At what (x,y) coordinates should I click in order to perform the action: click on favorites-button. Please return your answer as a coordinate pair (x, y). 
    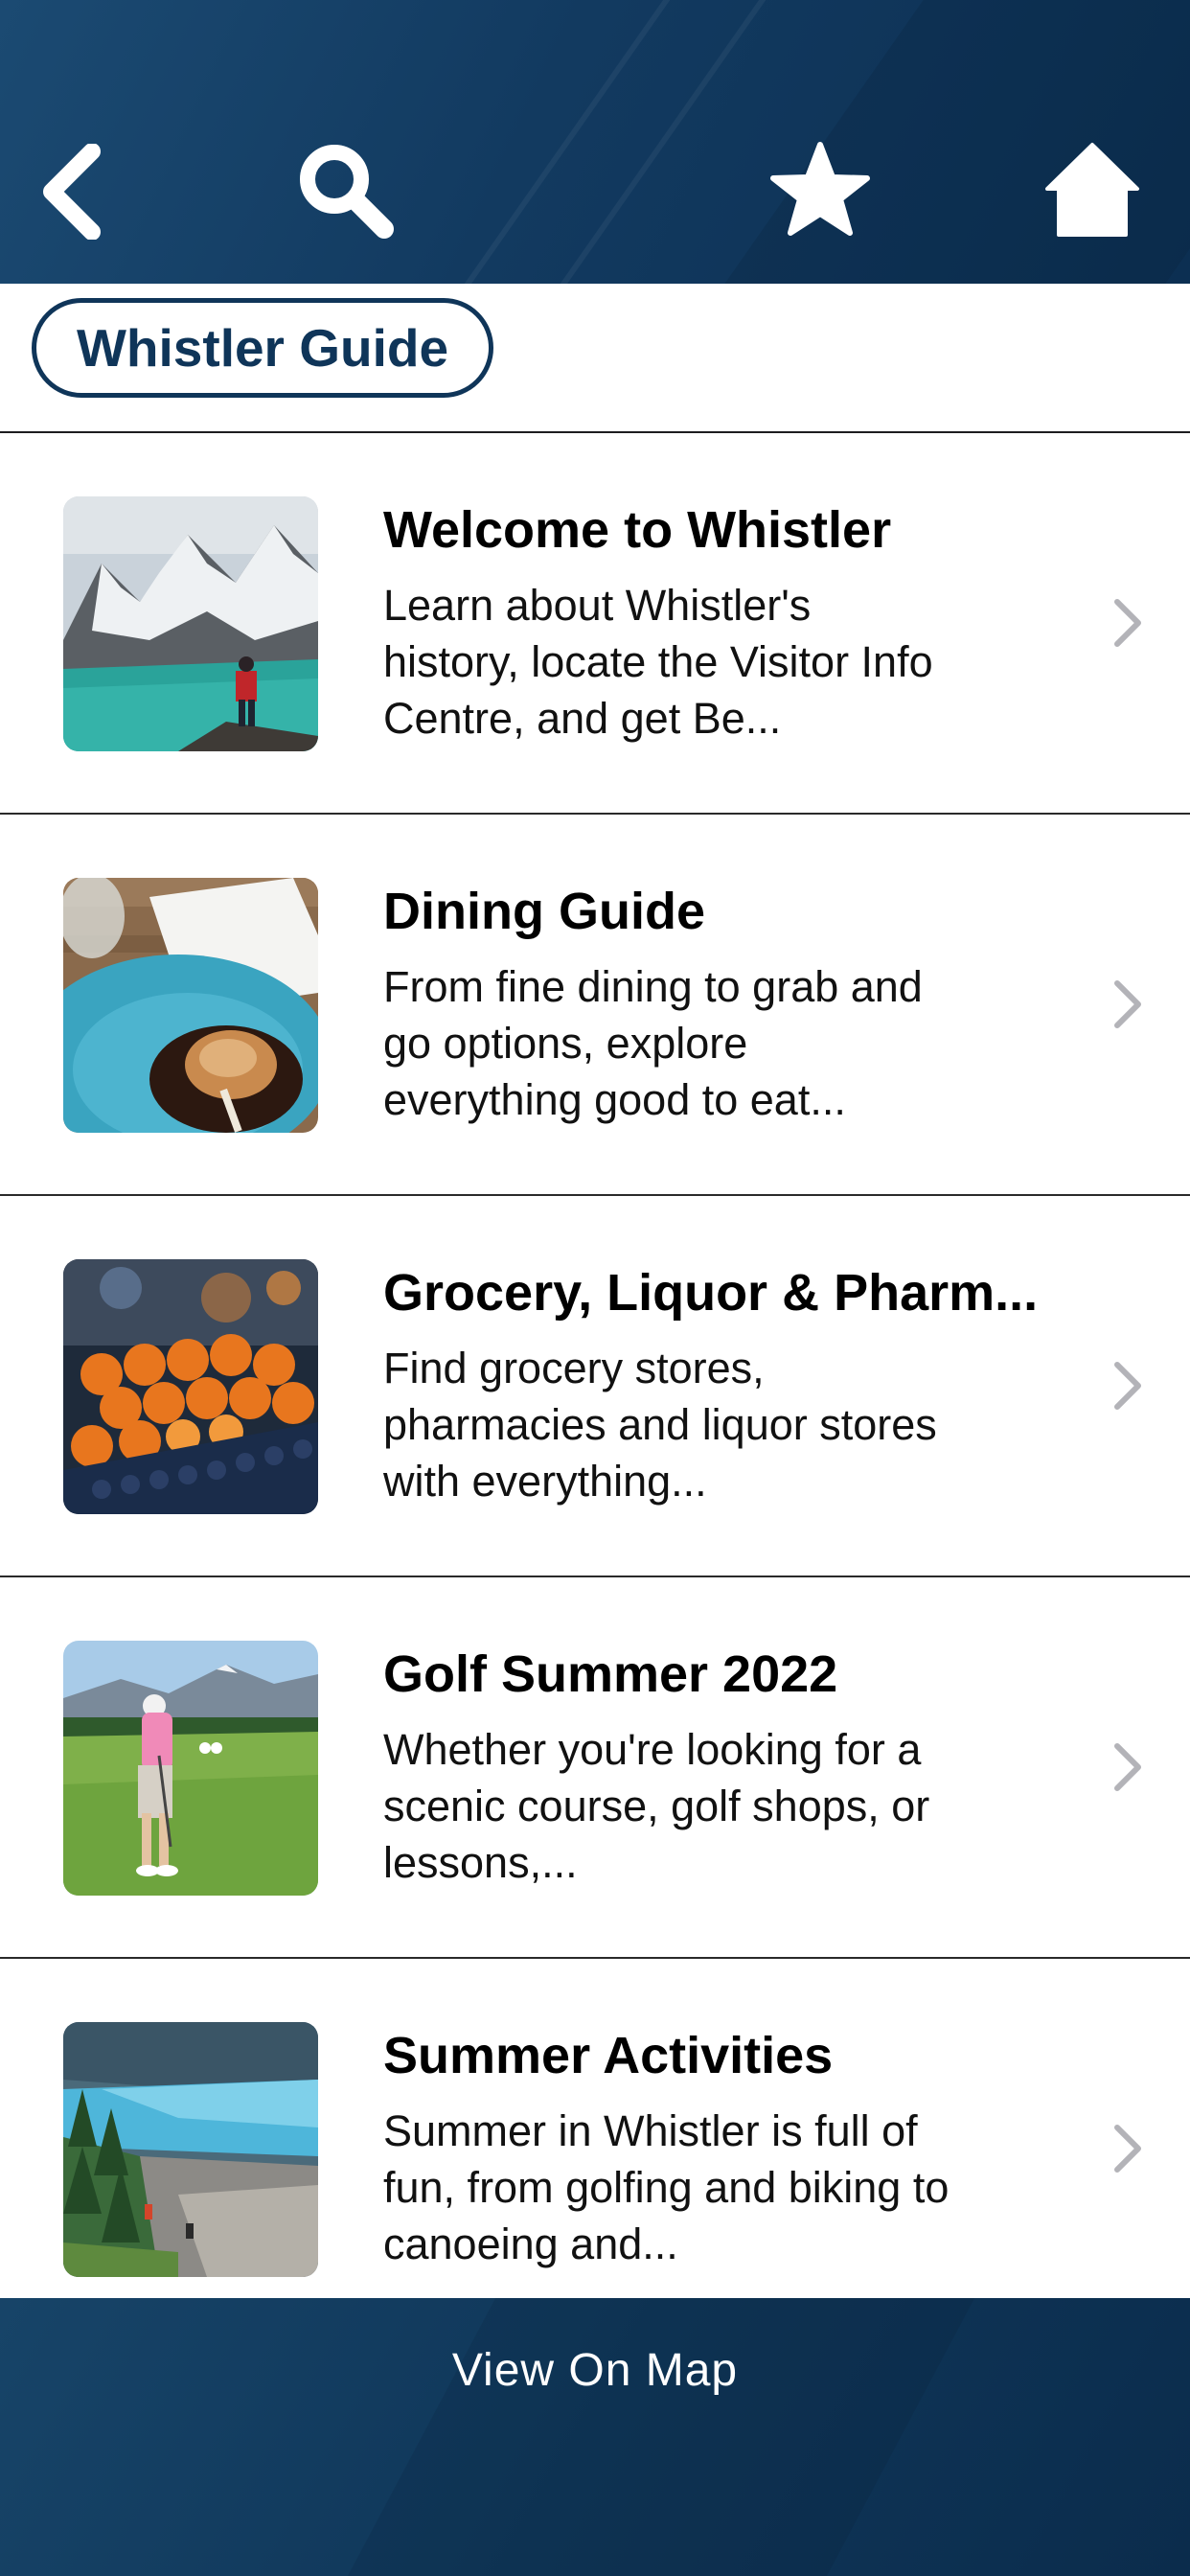
    Looking at the image, I should click on (821, 191).